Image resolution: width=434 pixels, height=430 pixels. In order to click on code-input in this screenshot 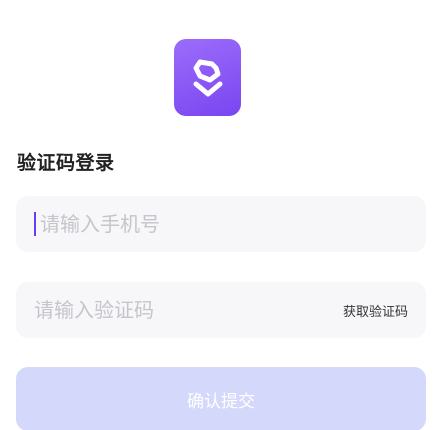, I will do `click(188, 310)`.